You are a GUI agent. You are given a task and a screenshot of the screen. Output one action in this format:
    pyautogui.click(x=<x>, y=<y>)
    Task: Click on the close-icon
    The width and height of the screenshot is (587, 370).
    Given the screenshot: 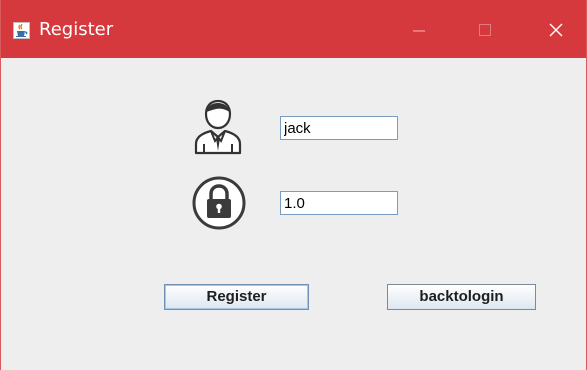 What is the action you would take?
    pyautogui.click(x=556, y=30)
    